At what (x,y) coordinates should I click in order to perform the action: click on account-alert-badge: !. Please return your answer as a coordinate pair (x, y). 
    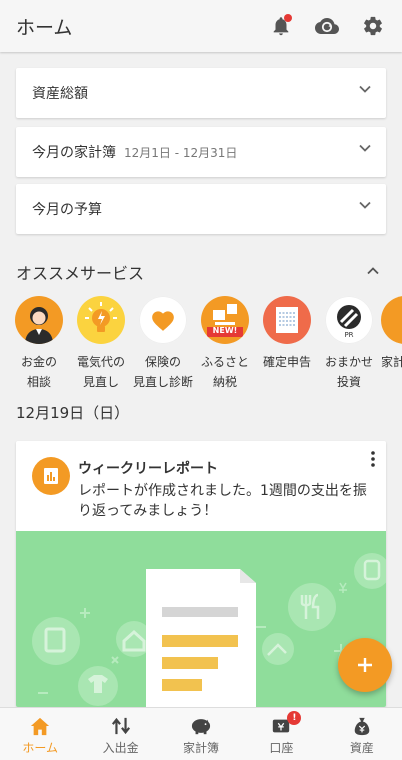
    Looking at the image, I should click on (294, 718).